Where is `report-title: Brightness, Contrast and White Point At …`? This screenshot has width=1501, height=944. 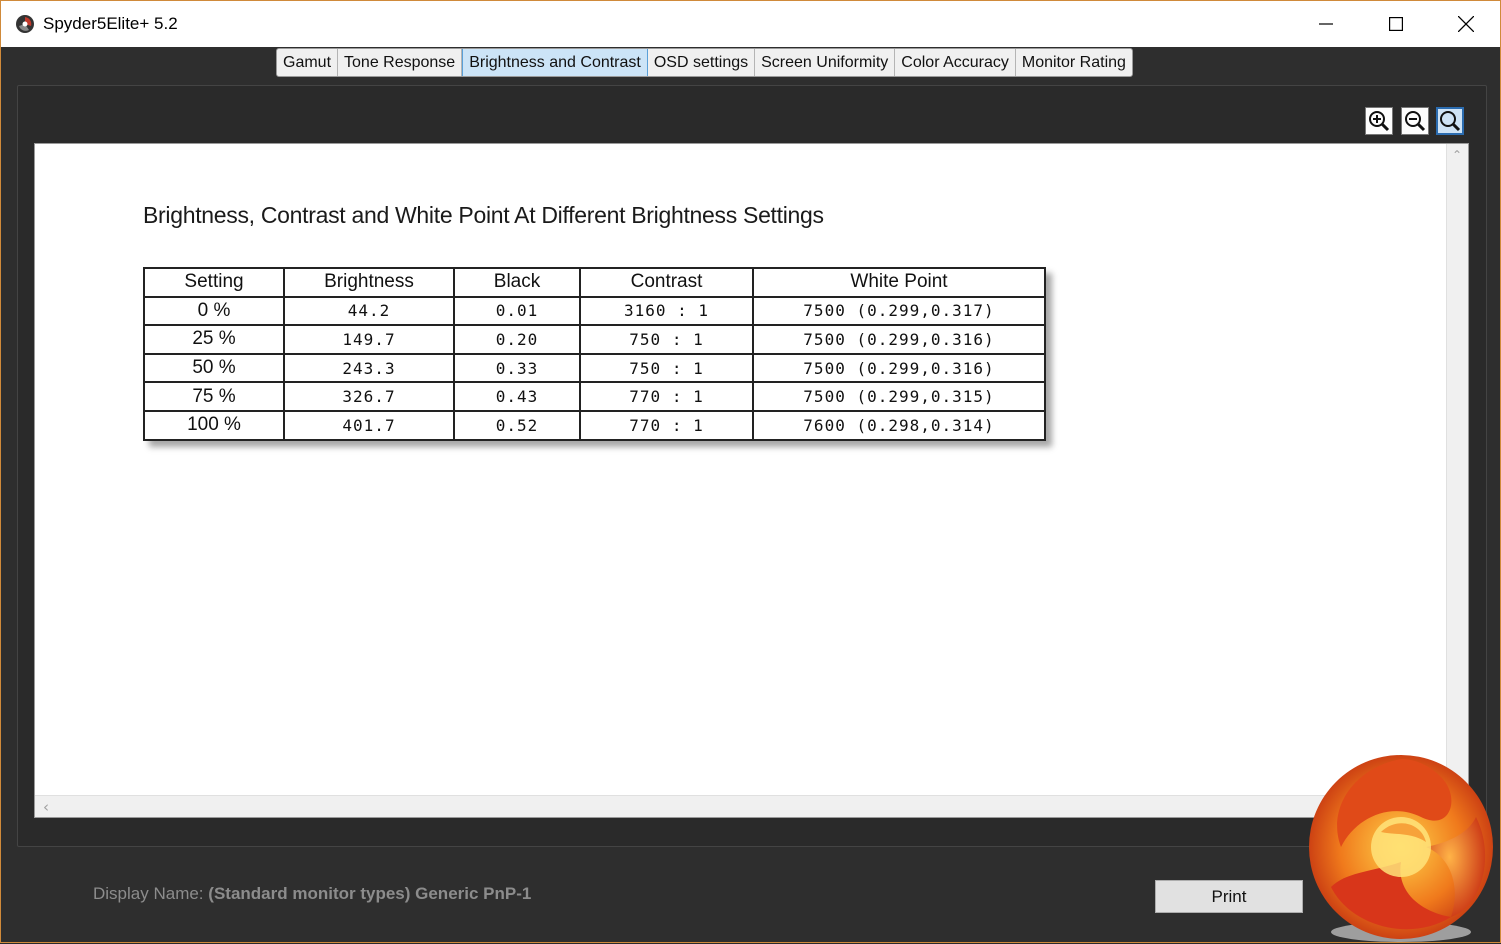
report-title: Brightness, Contrast and White Point At … is located at coordinates (483, 215).